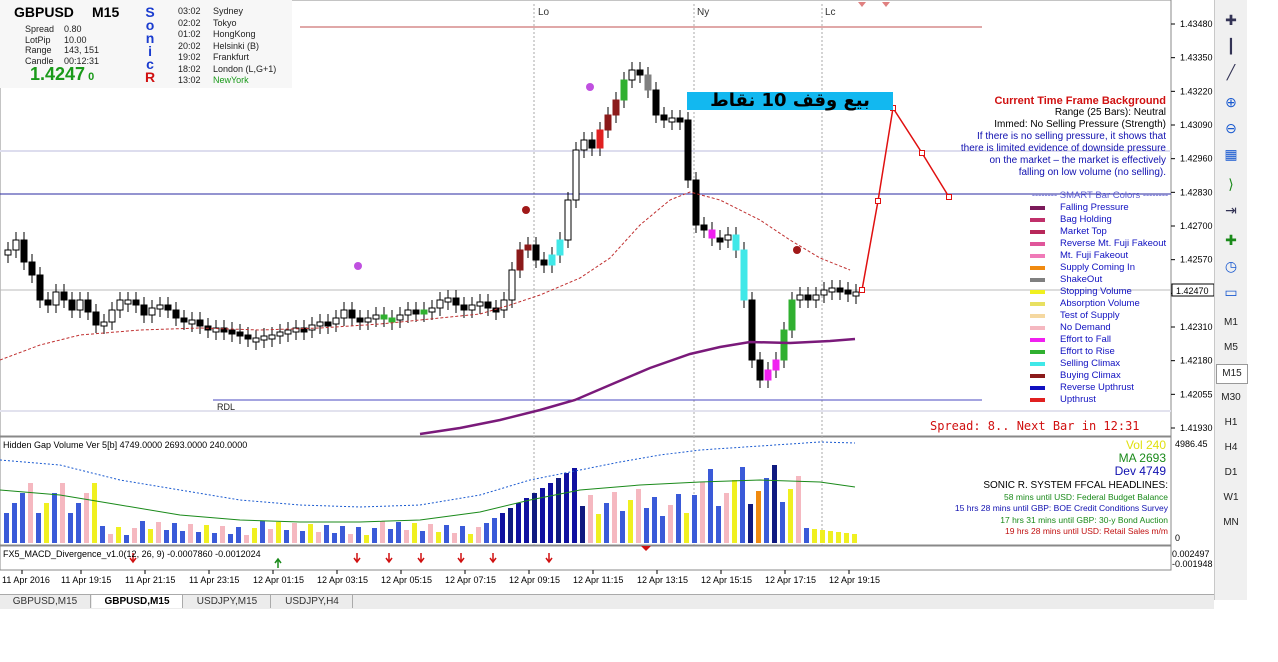 The width and height of the screenshot is (1278, 662). I want to click on info-row-value: 10.00, so click(75, 39).